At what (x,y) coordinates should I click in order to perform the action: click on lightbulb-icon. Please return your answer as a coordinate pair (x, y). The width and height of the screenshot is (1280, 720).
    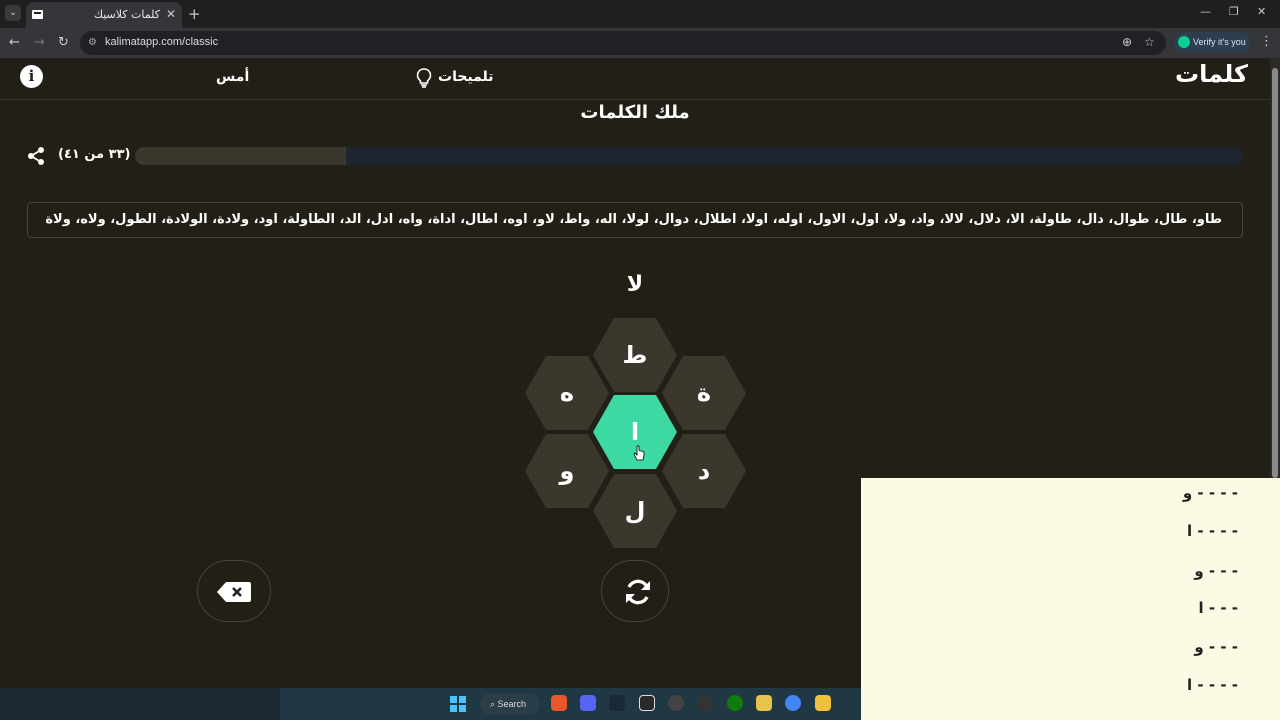
    Looking at the image, I should click on (424, 78).